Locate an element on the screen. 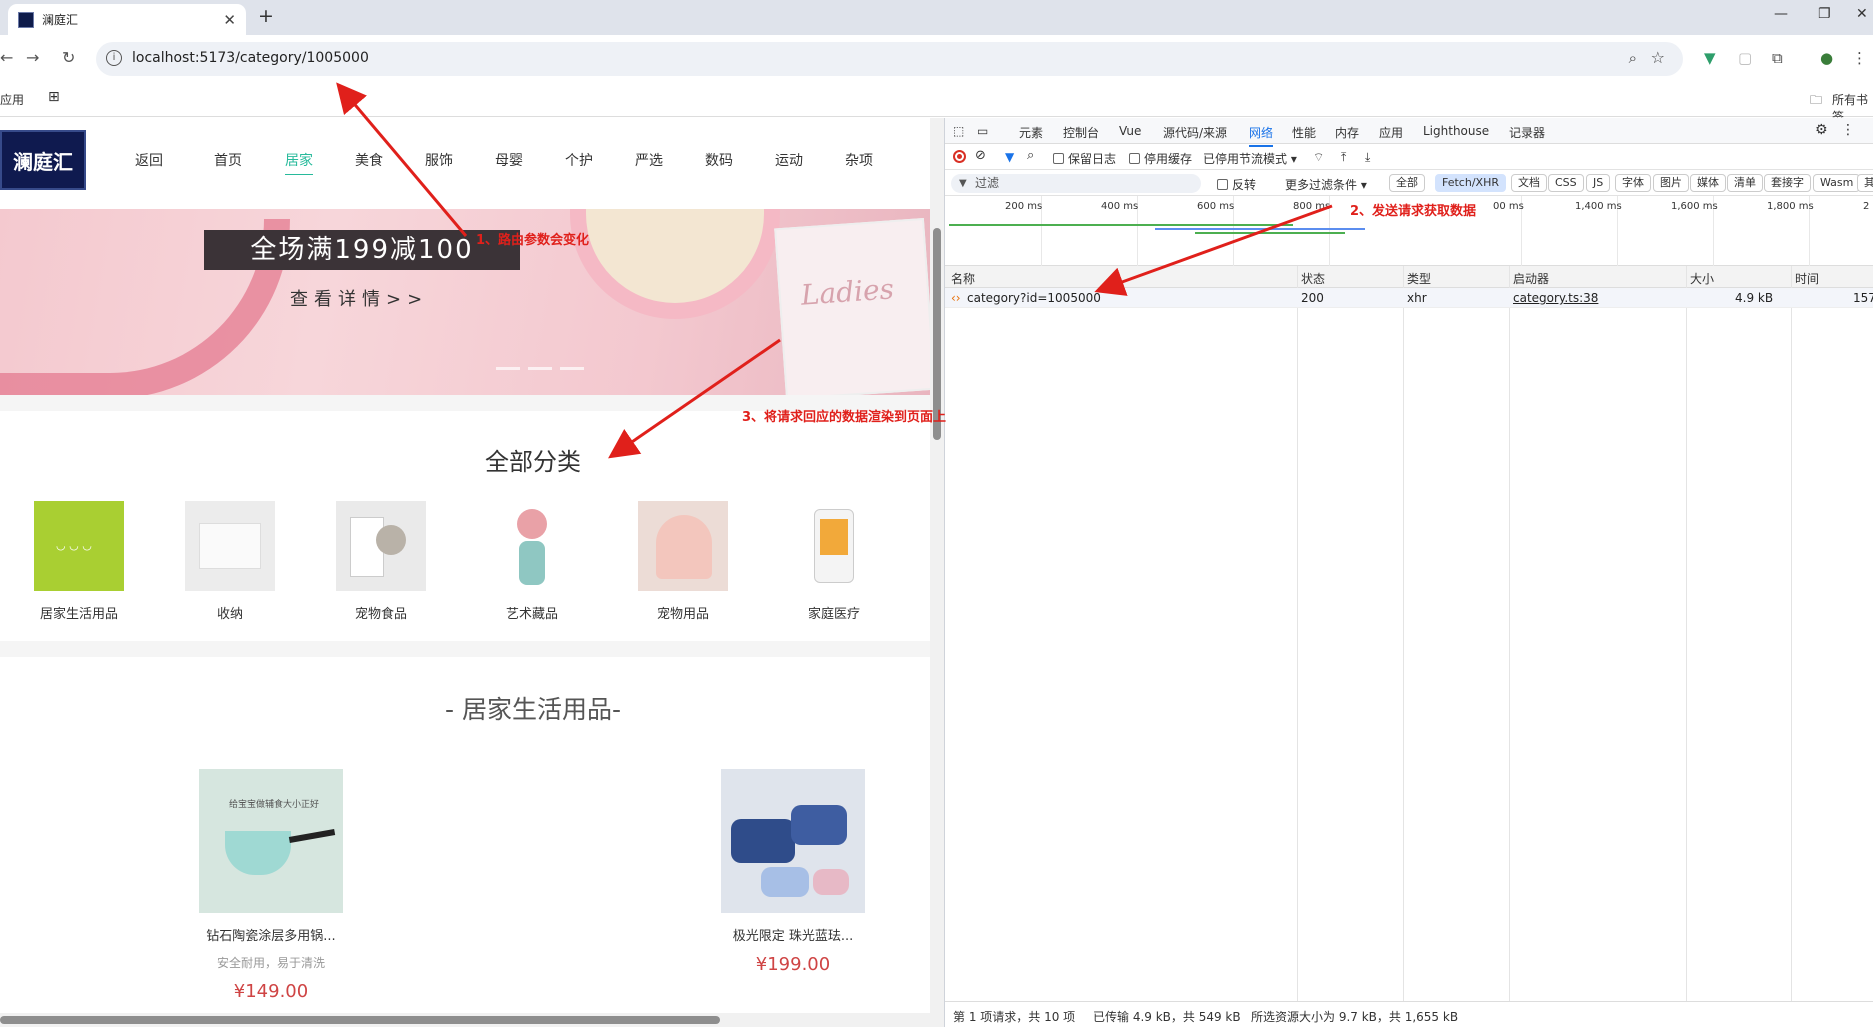 The height and width of the screenshot is (1027, 1873). scrollbar-thumb is located at coordinates (360, 1020).